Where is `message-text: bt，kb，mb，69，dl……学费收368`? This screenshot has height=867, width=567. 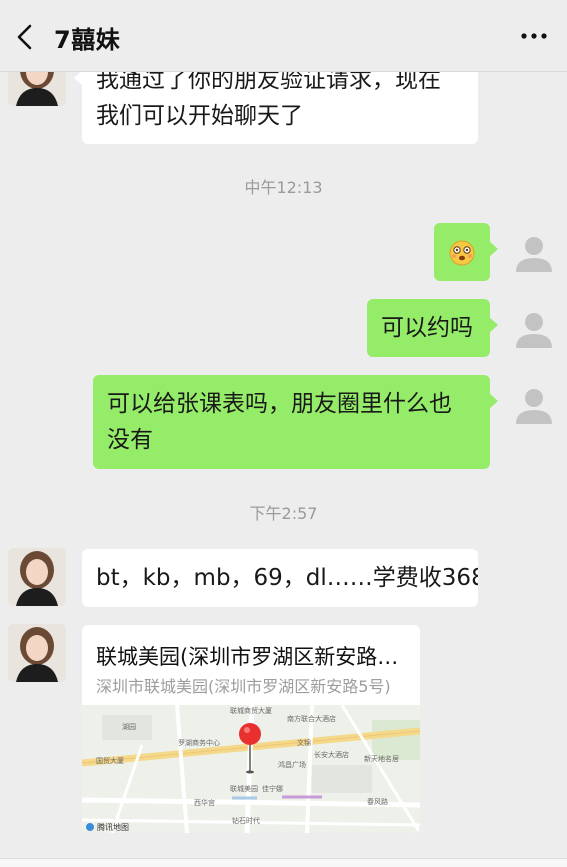
message-text: bt，kb，mb，69，dl……学费收368 is located at coordinates (287, 578).